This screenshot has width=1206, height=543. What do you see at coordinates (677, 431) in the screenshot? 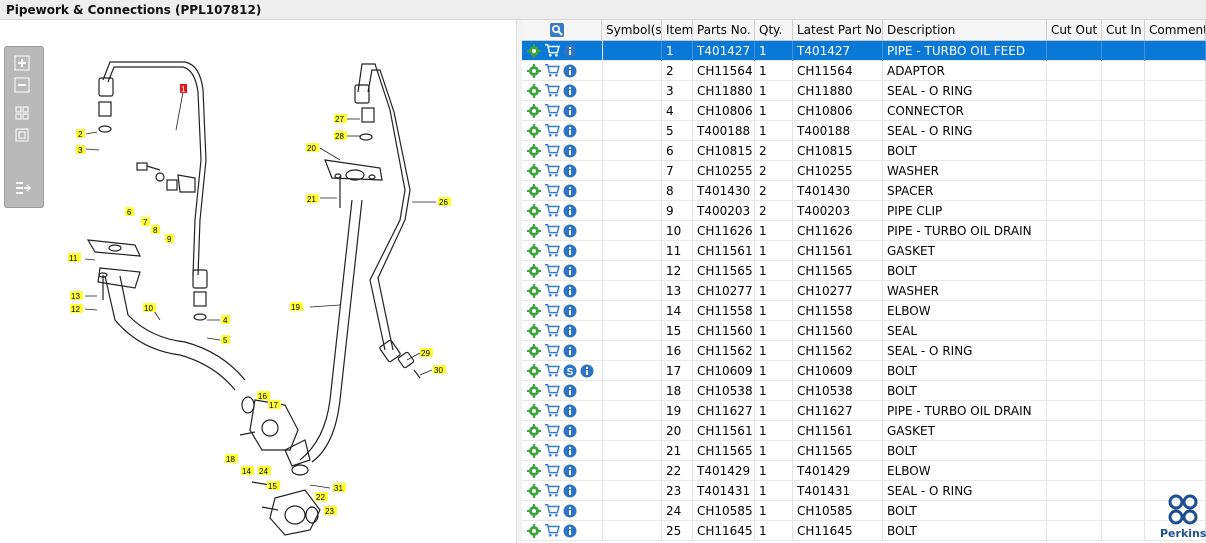
I see `cell-item: 20` at bounding box center [677, 431].